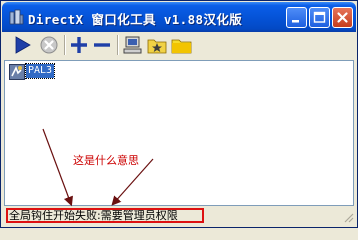  Describe the element at coordinates (57, 167) in the screenshot. I see `arrow-left` at that location.